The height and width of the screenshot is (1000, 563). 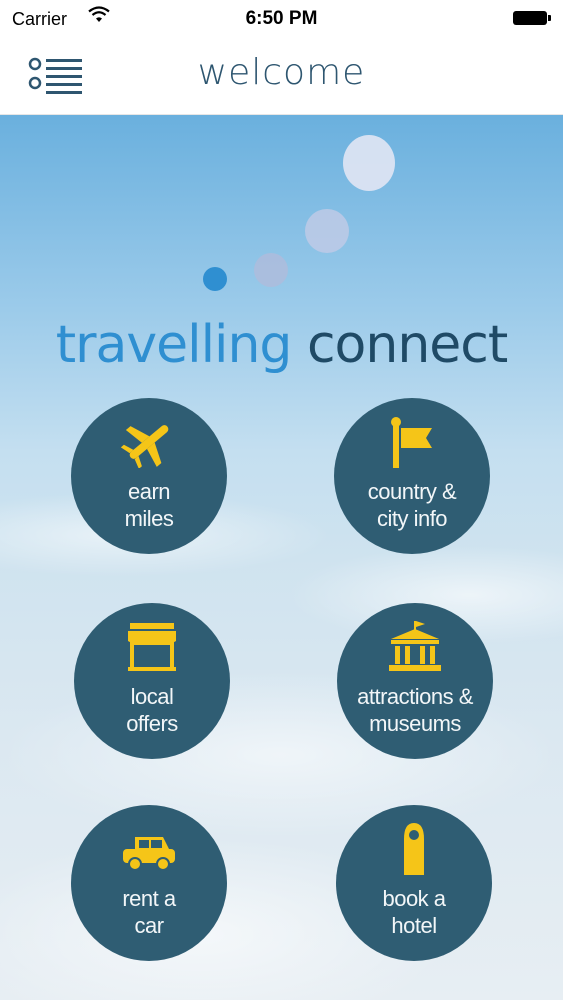 I want to click on airplane-icon, so click(x=144, y=446).